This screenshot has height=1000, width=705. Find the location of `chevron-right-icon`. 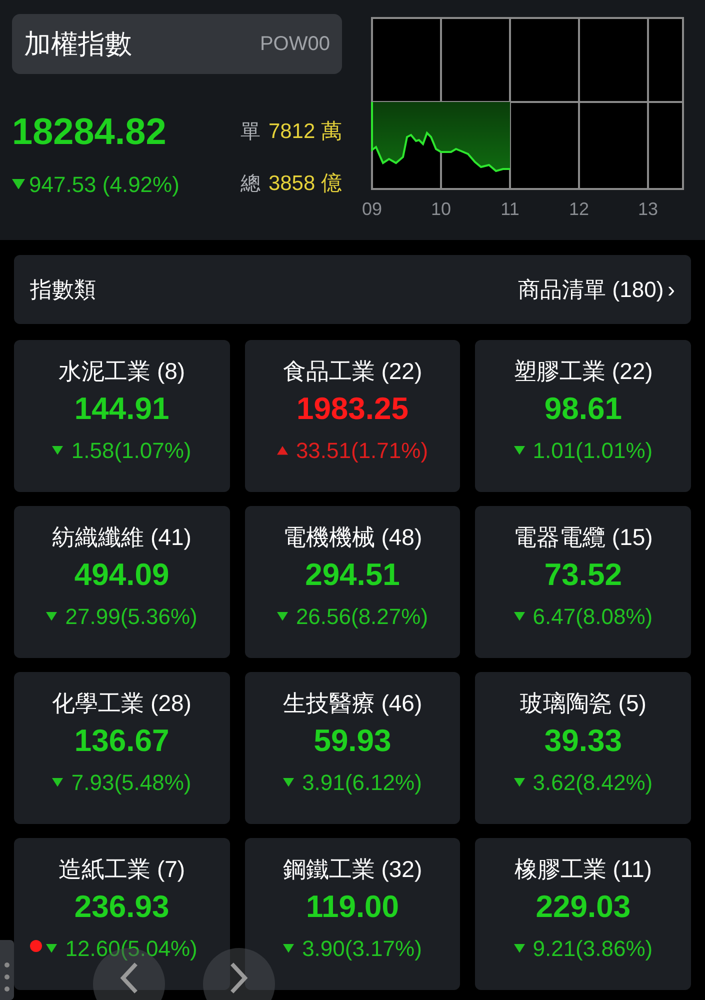

chevron-right-icon is located at coordinates (239, 978).